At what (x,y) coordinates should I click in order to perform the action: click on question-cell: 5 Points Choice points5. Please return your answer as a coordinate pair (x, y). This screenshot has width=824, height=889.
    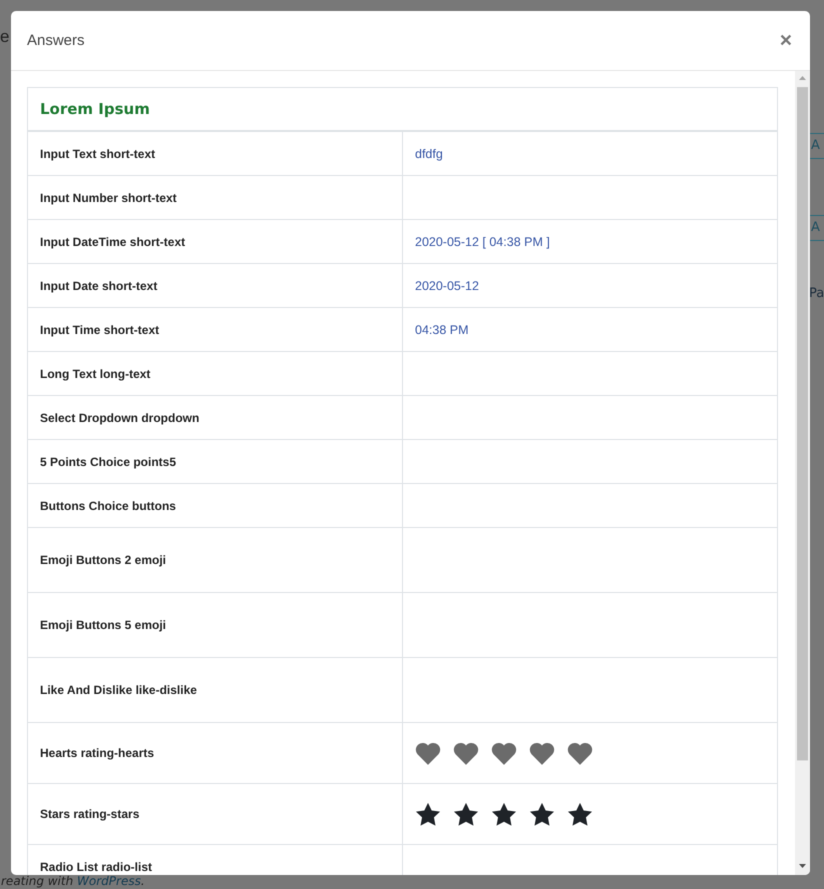
    Looking at the image, I should click on (215, 461).